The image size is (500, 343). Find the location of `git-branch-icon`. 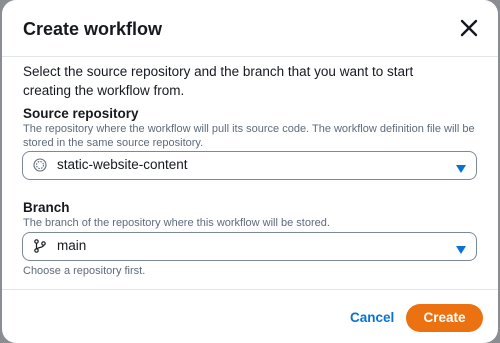

git-branch-icon is located at coordinates (40, 246).